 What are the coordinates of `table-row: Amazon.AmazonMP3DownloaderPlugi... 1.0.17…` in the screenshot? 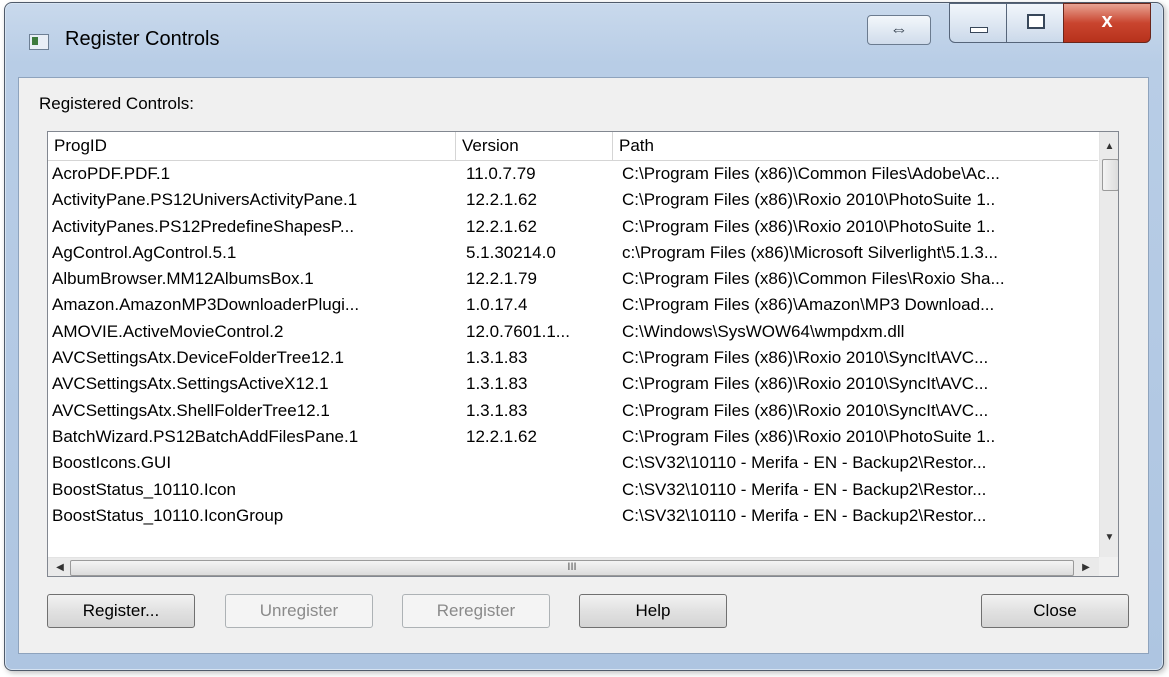 It's located at (573, 305).